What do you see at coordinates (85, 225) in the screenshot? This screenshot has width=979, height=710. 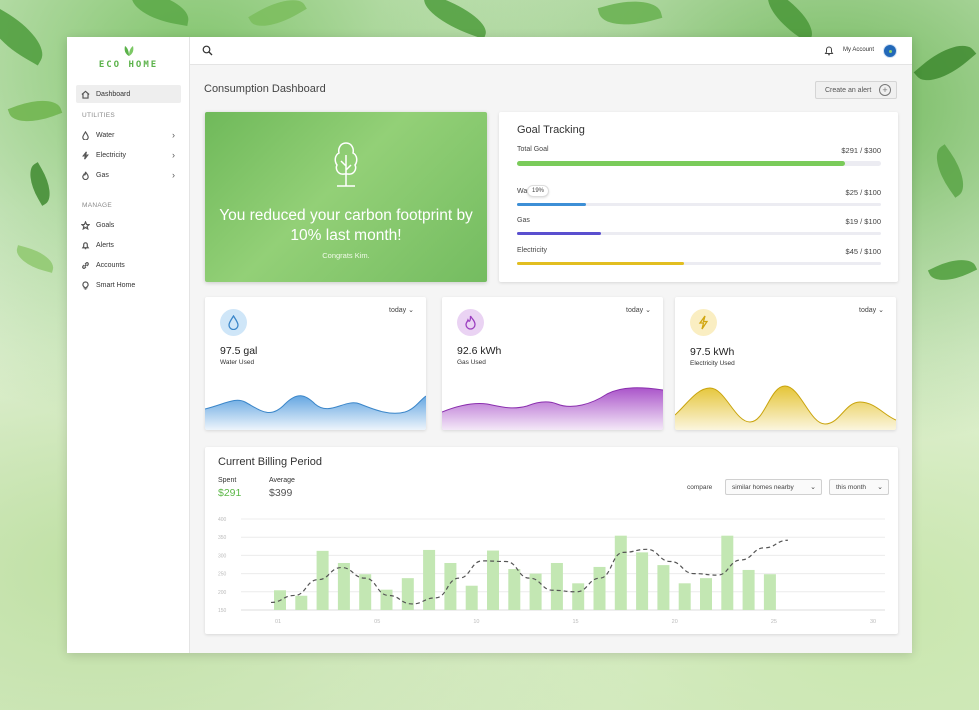 I see `star-icon` at bounding box center [85, 225].